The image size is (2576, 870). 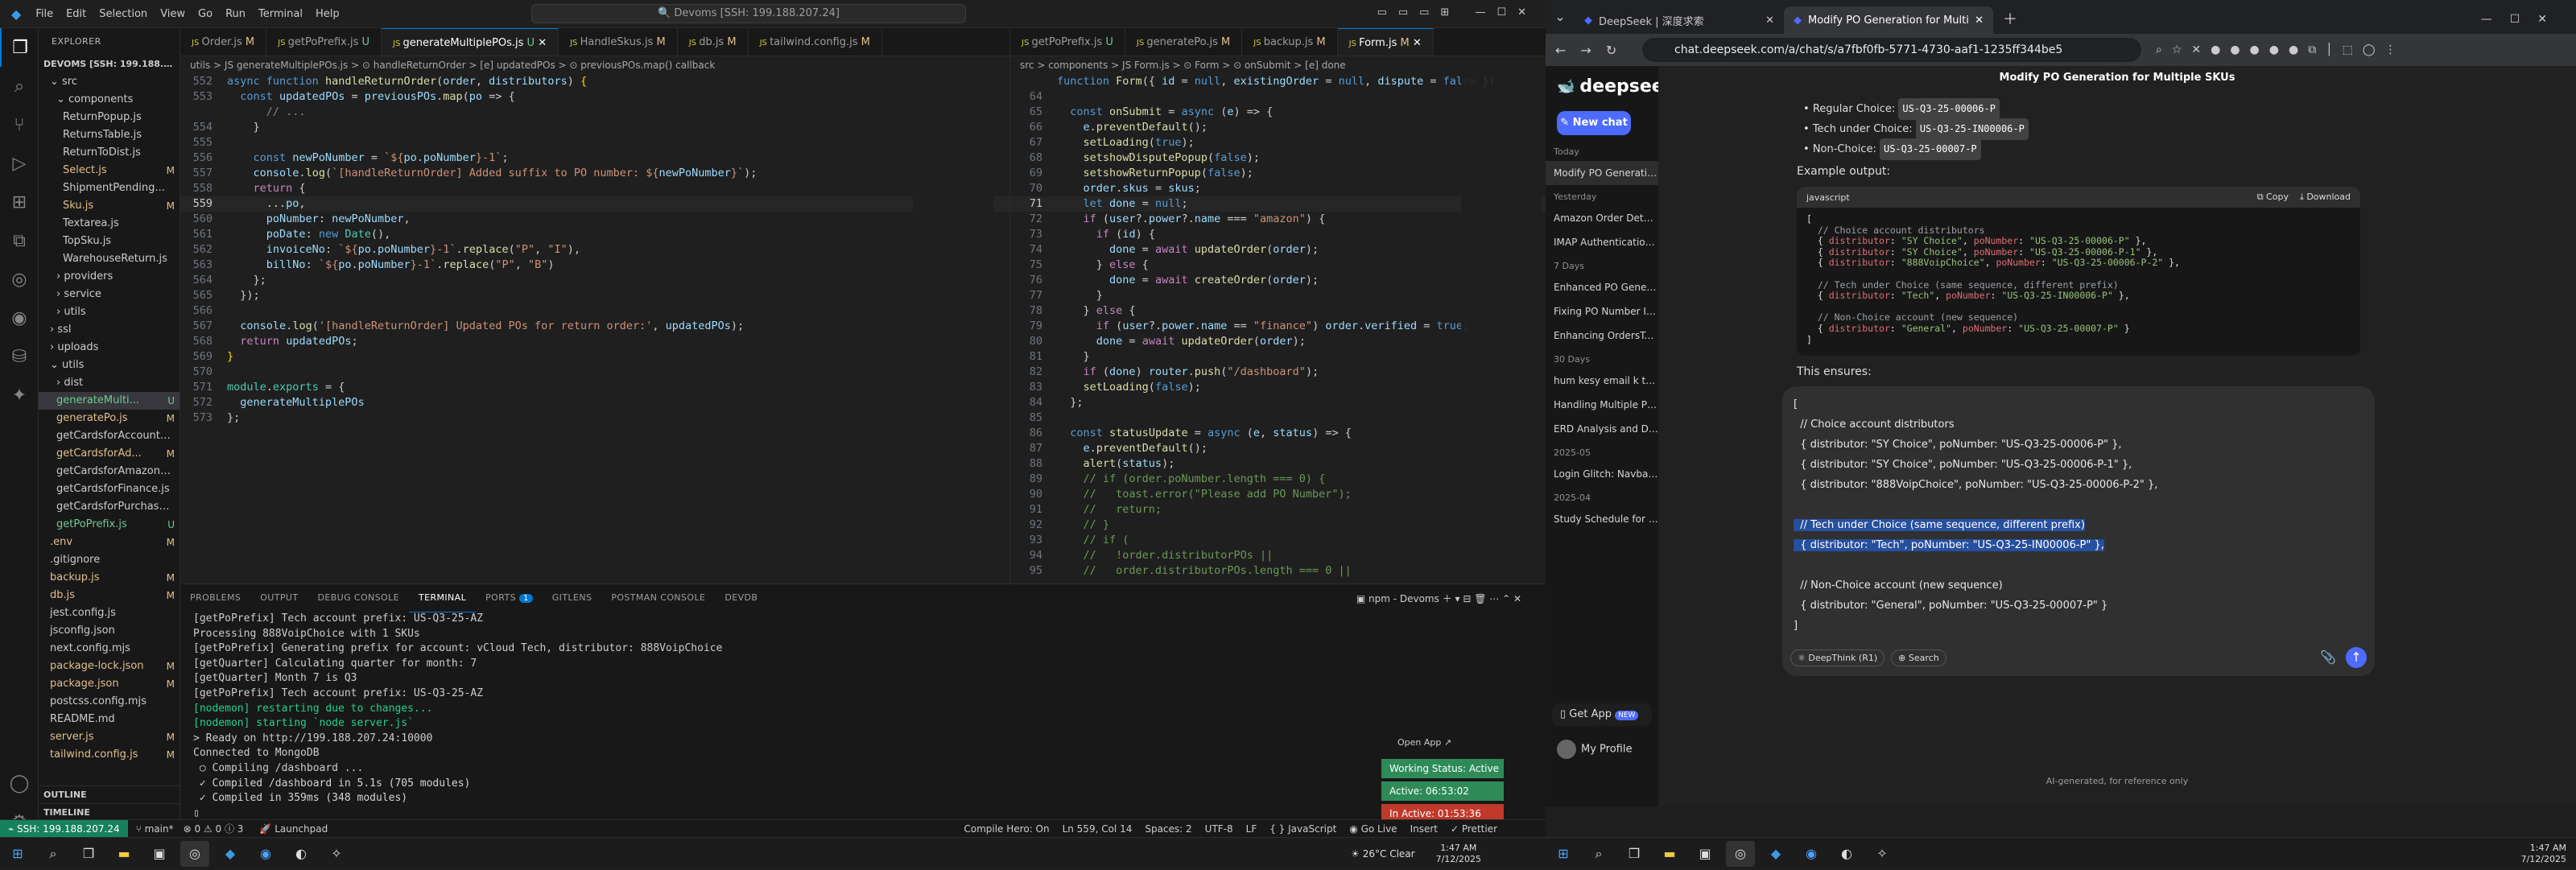 I want to click on file-item: backup.js M, so click(x=109, y=578).